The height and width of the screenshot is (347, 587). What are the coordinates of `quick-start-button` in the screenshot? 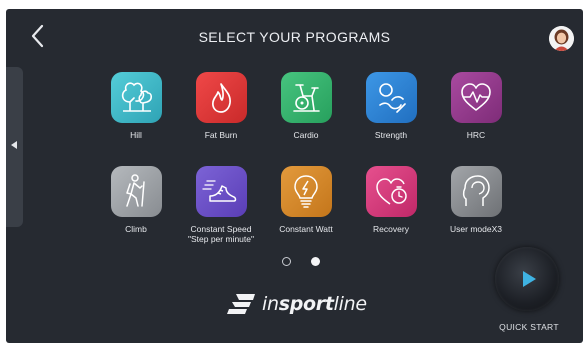 It's located at (527, 279).